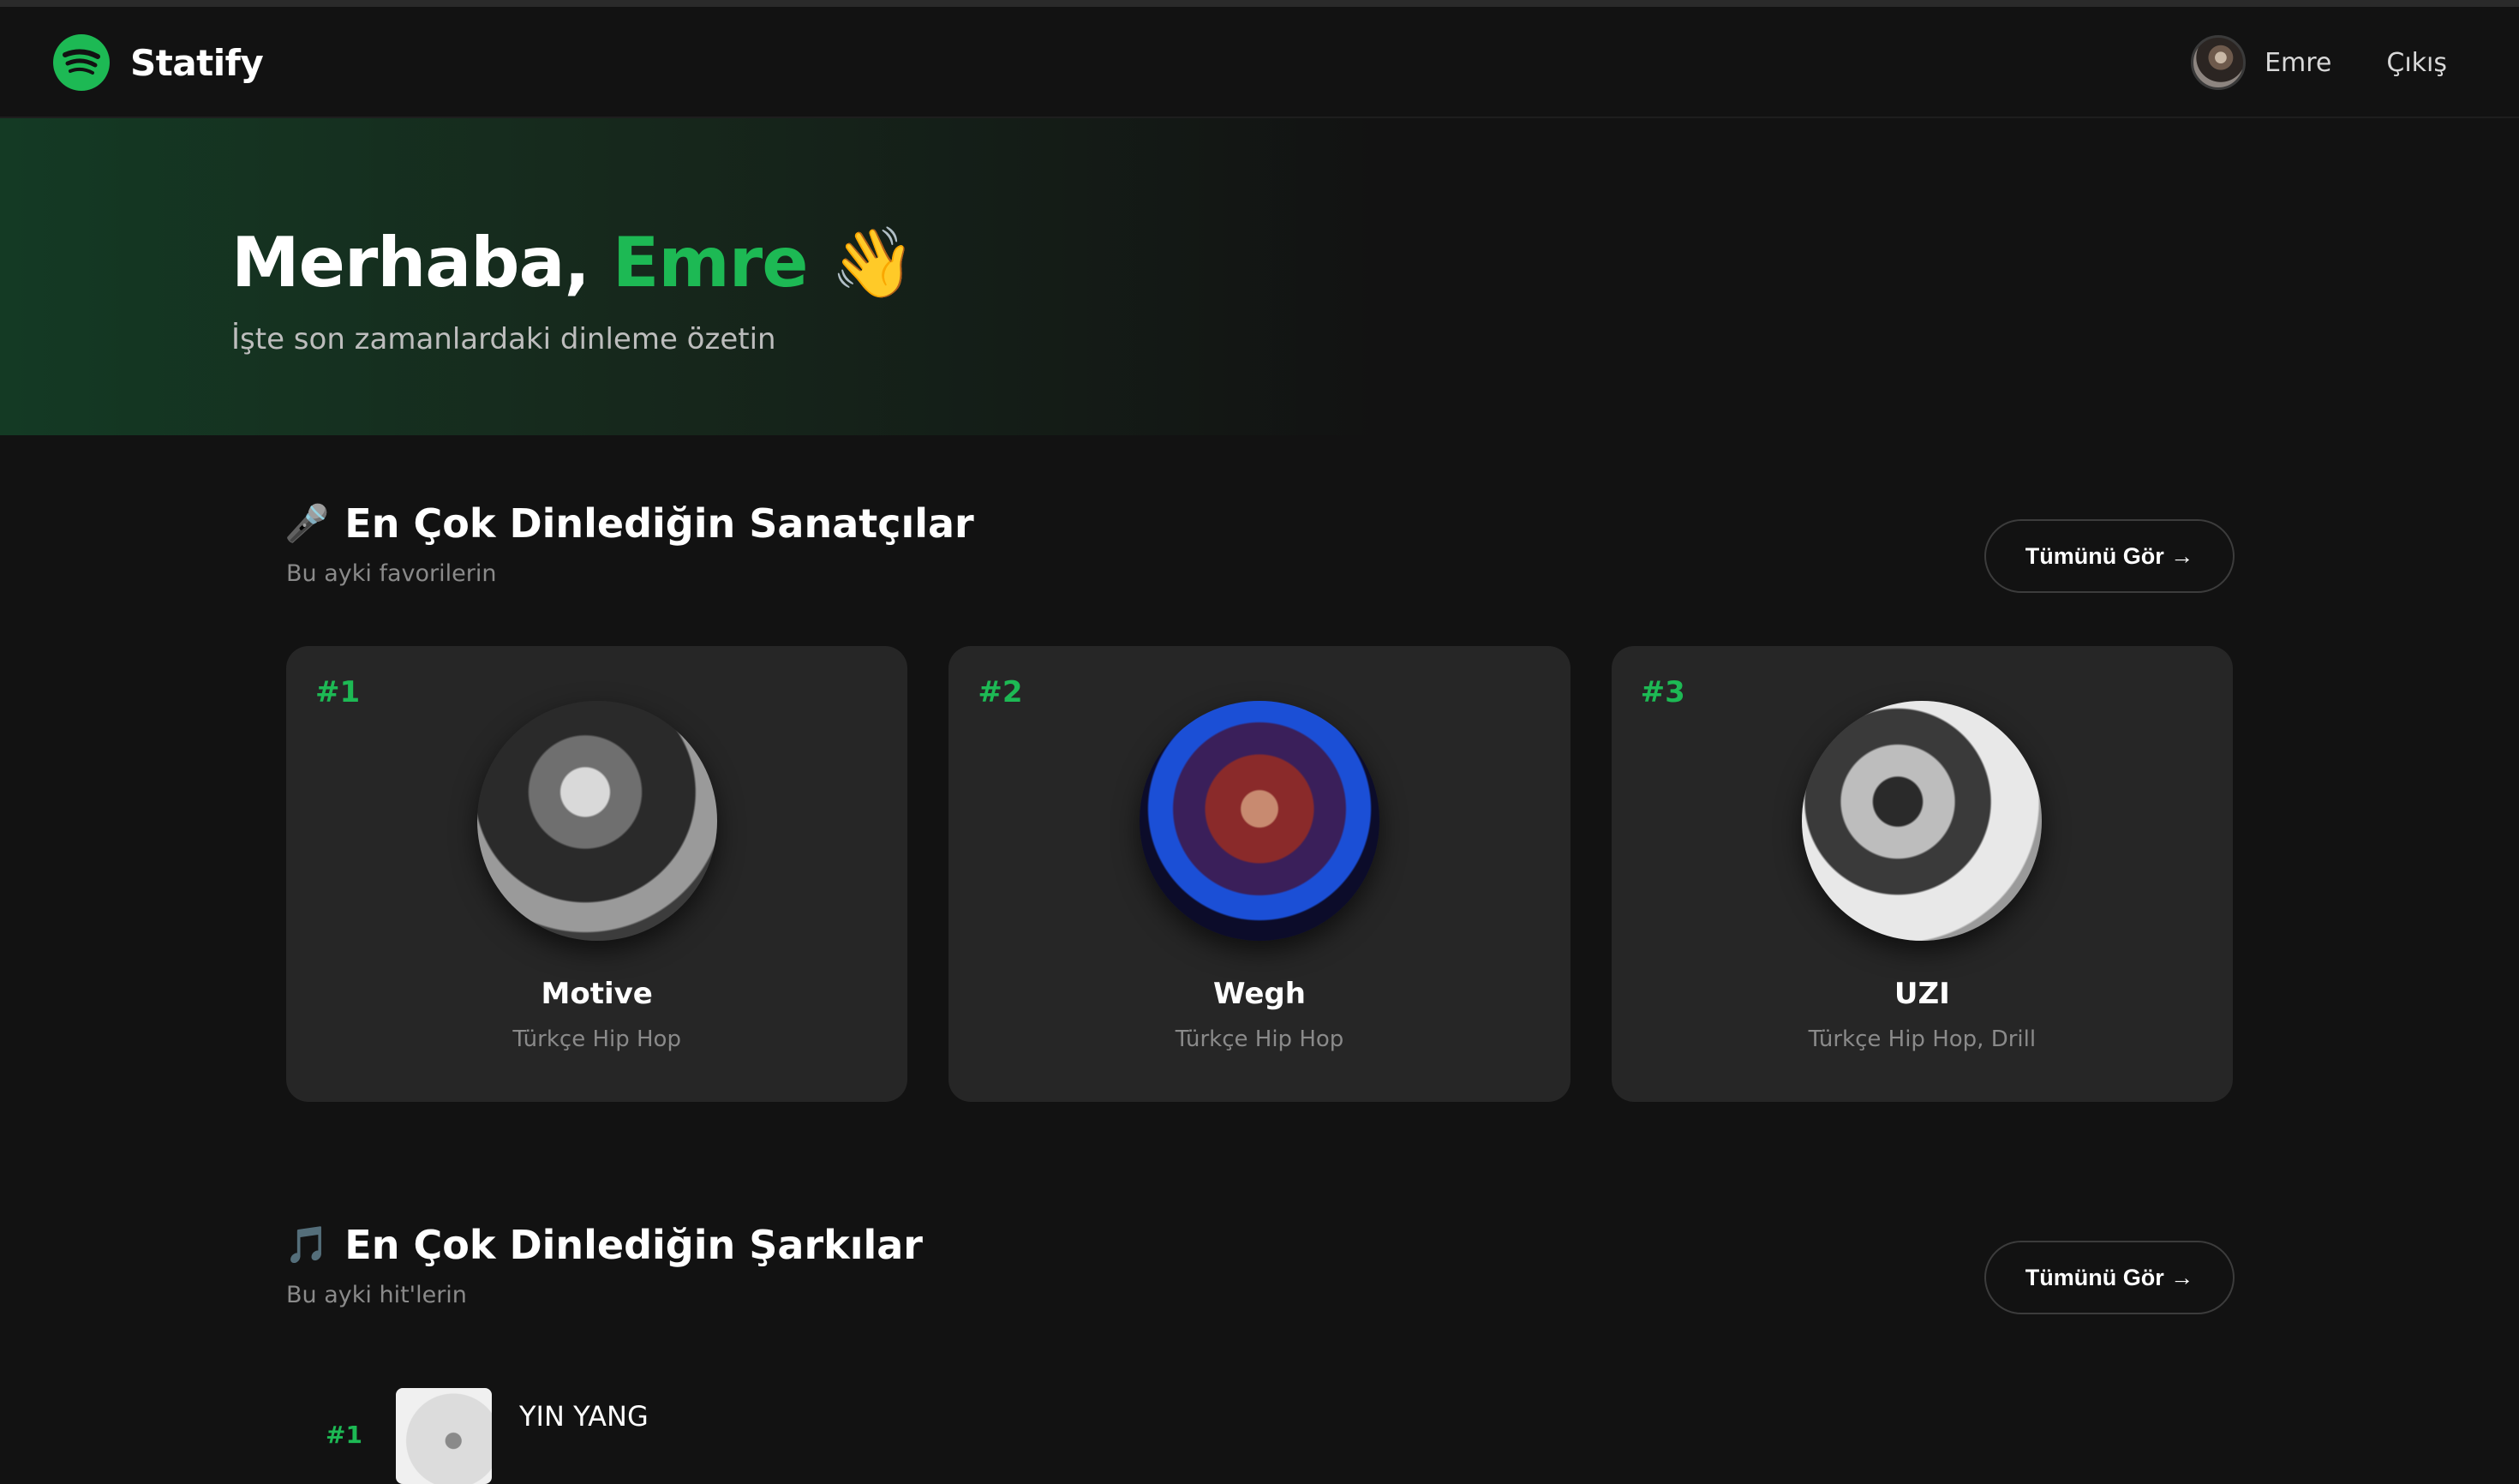 Image resolution: width=2519 pixels, height=1484 pixels. What do you see at coordinates (422, 262) in the screenshot?
I see `greeting-text: Merhaba,` at bounding box center [422, 262].